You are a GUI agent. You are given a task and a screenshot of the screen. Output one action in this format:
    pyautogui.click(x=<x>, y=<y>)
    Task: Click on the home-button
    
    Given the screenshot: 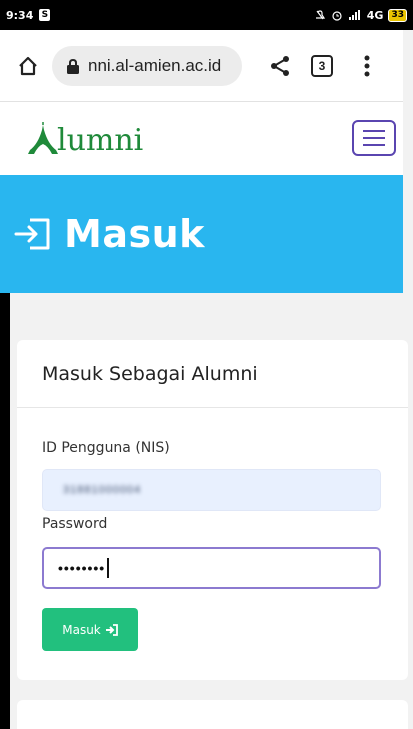 What is the action you would take?
    pyautogui.click(x=28, y=66)
    